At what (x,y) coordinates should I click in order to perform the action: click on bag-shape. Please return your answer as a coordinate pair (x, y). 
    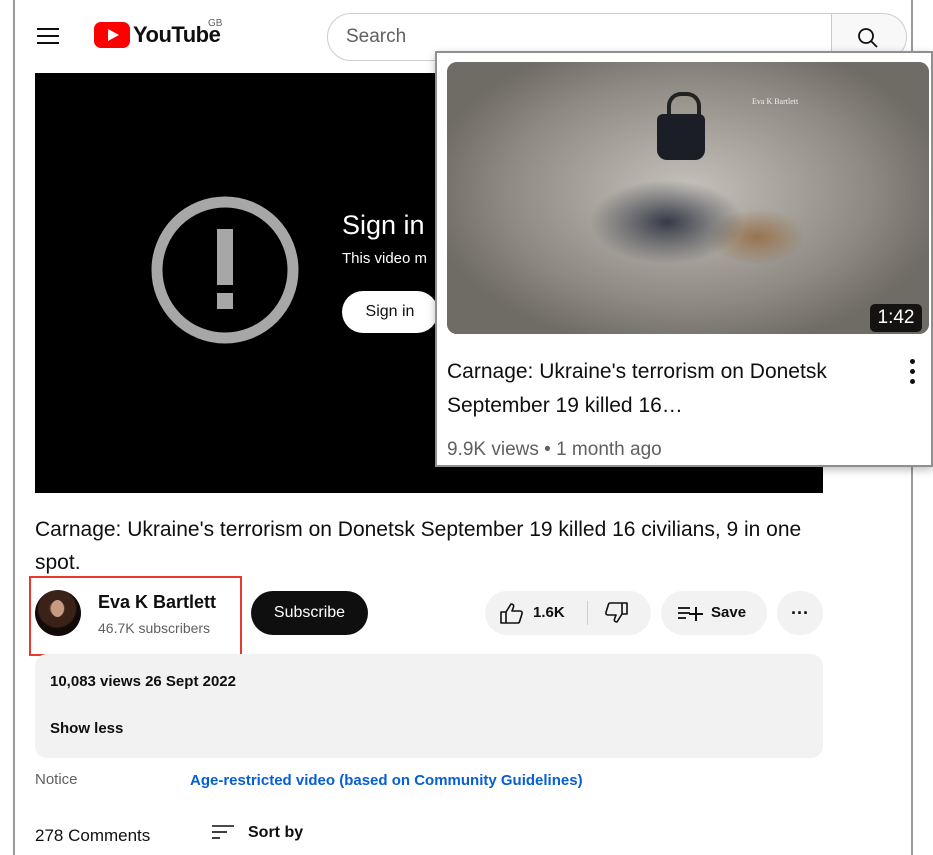
    Looking at the image, I should click on (681, 137).